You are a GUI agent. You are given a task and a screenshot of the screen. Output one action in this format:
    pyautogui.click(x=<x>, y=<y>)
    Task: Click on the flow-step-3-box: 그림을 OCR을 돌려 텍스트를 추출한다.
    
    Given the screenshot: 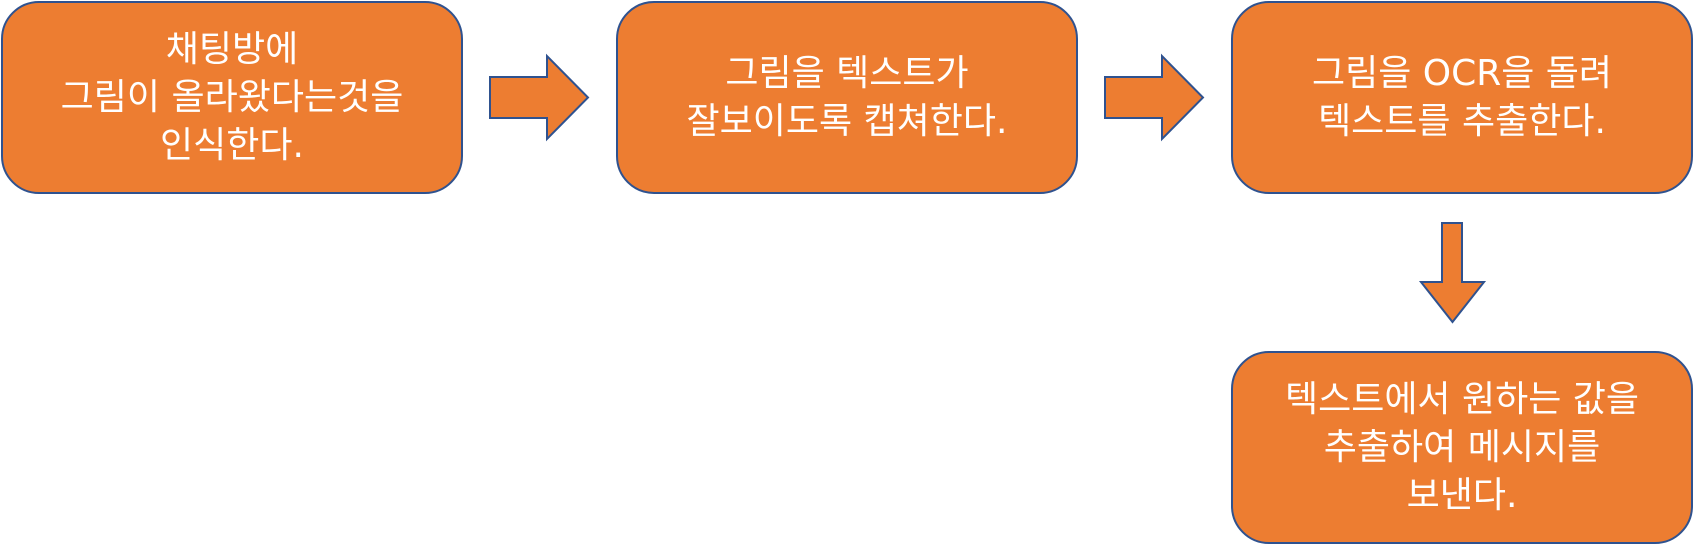 What is the action you would take?
    pyautogui.click(x=1462, y=97)
    